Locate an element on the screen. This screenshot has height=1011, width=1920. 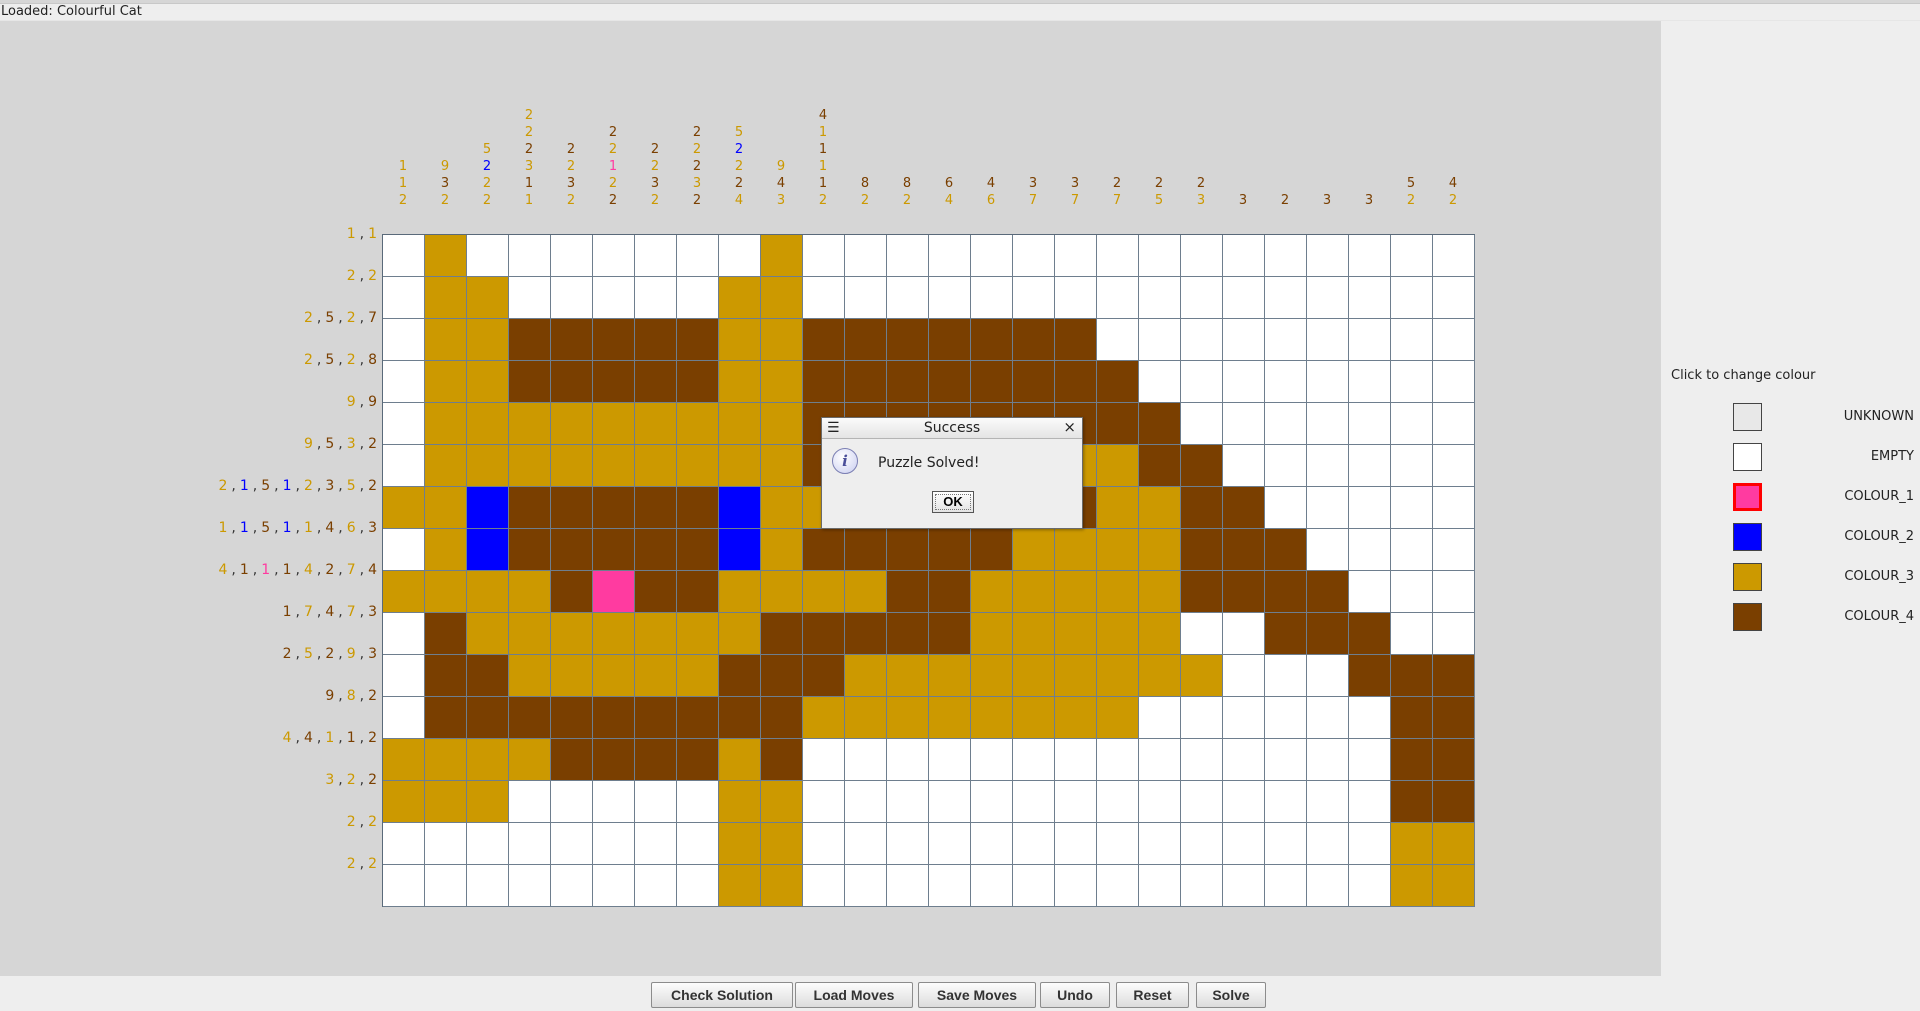
ok-button: OK is located at coordinates (953, 502).